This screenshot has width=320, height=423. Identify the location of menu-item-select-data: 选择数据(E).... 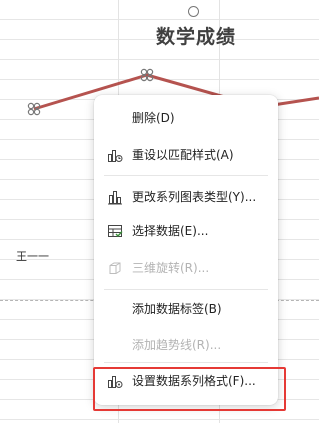
(186, 231).